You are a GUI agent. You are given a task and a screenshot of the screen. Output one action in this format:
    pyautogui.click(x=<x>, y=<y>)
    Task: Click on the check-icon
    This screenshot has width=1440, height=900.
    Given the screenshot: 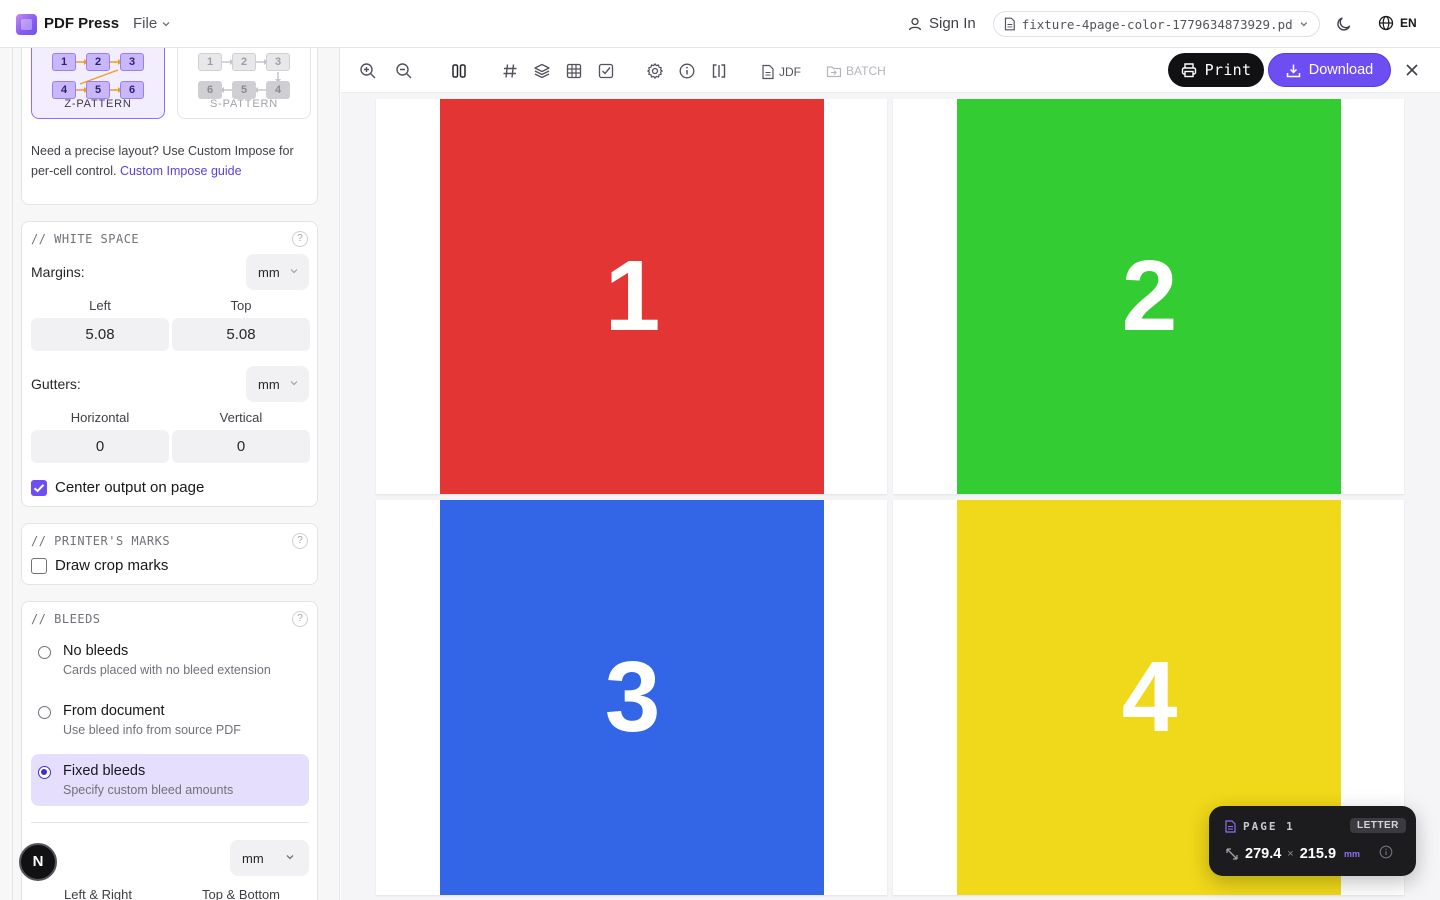 What is the action you would take?
    pyautogui.click(x=39, y=488)
    